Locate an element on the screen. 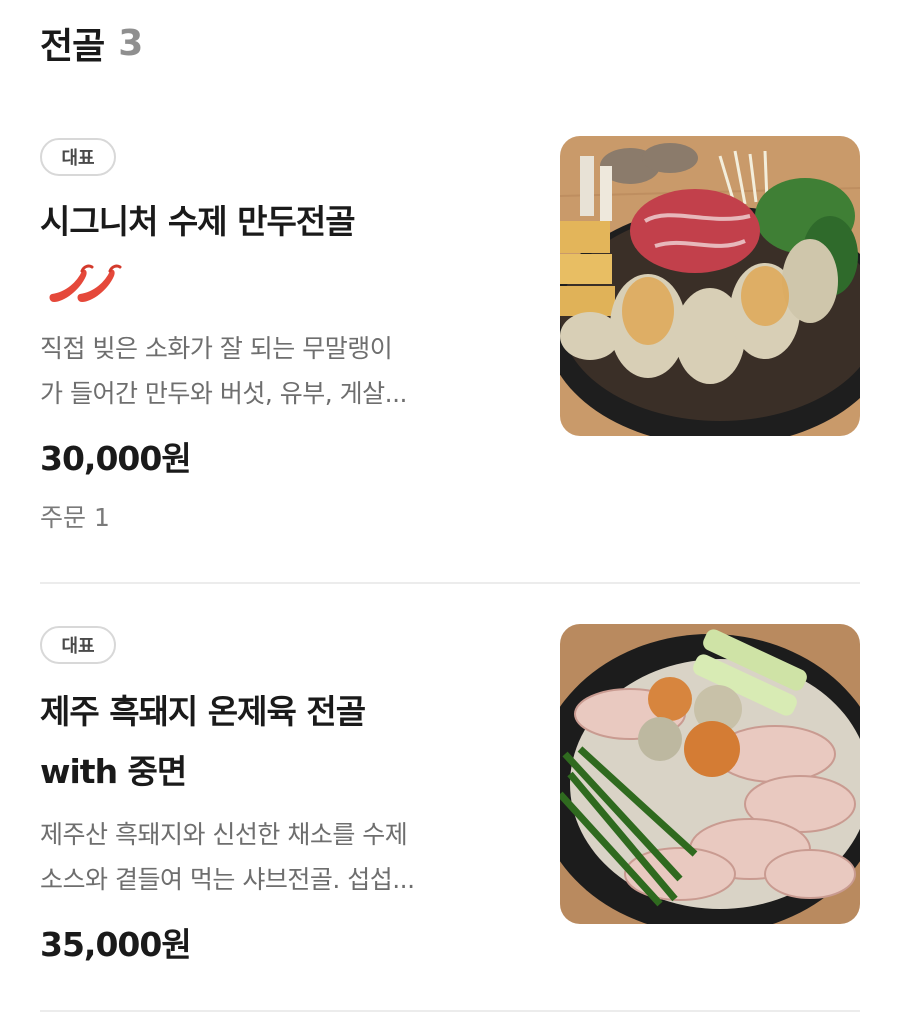  dumpling-hotpot-photo is located at coordinates (710, 286).